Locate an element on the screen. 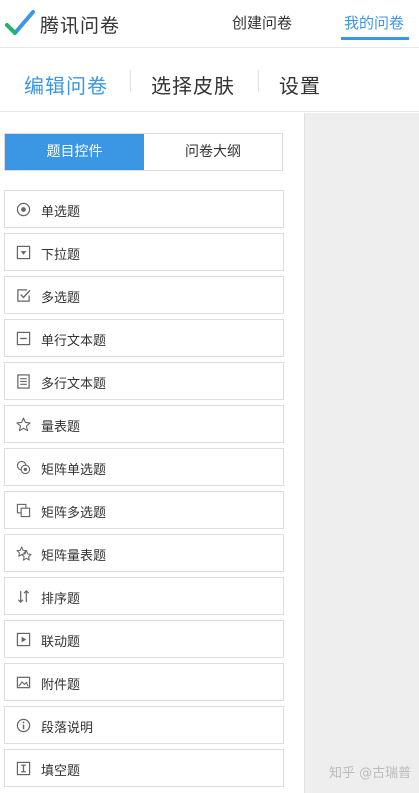 The image size is (419, 793). question-type-linked: 联动题 is located at coordinates (144, 639).